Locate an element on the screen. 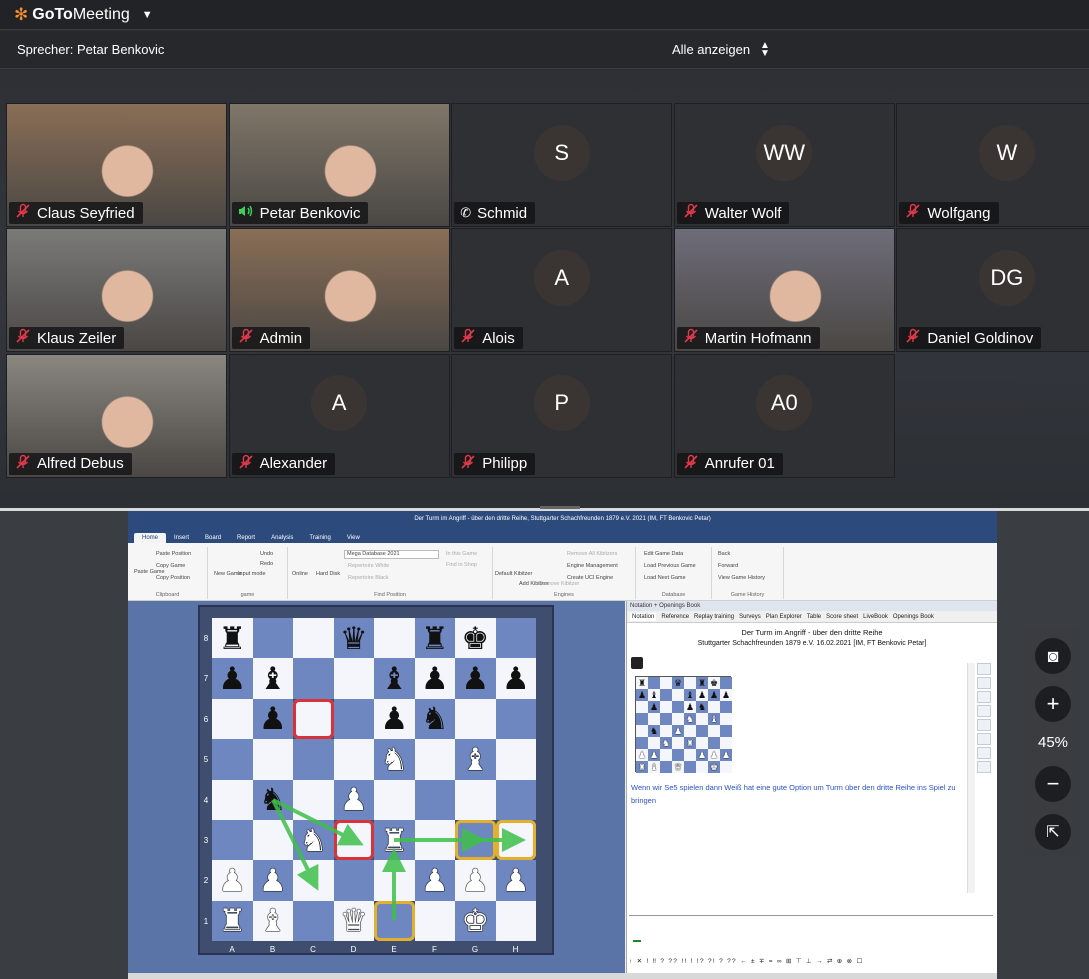  square-f8: ♜ is located at coordinates (434, 638).